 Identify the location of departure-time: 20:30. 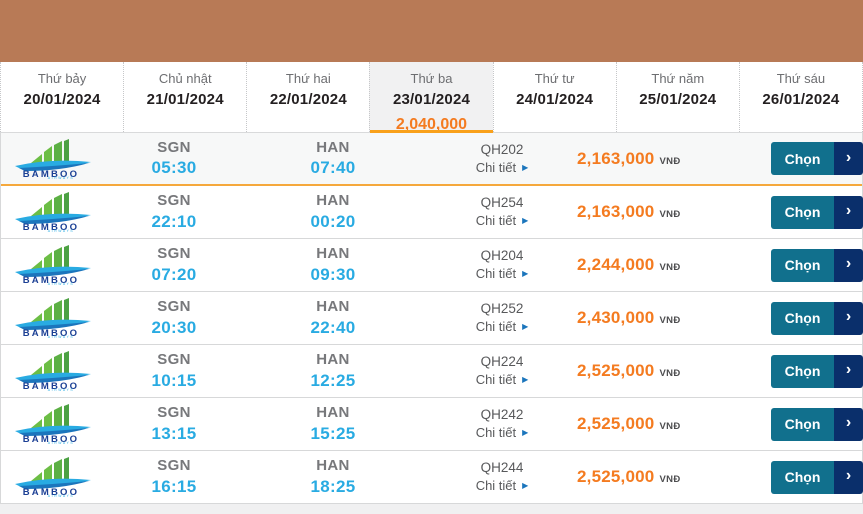
(174, 327).